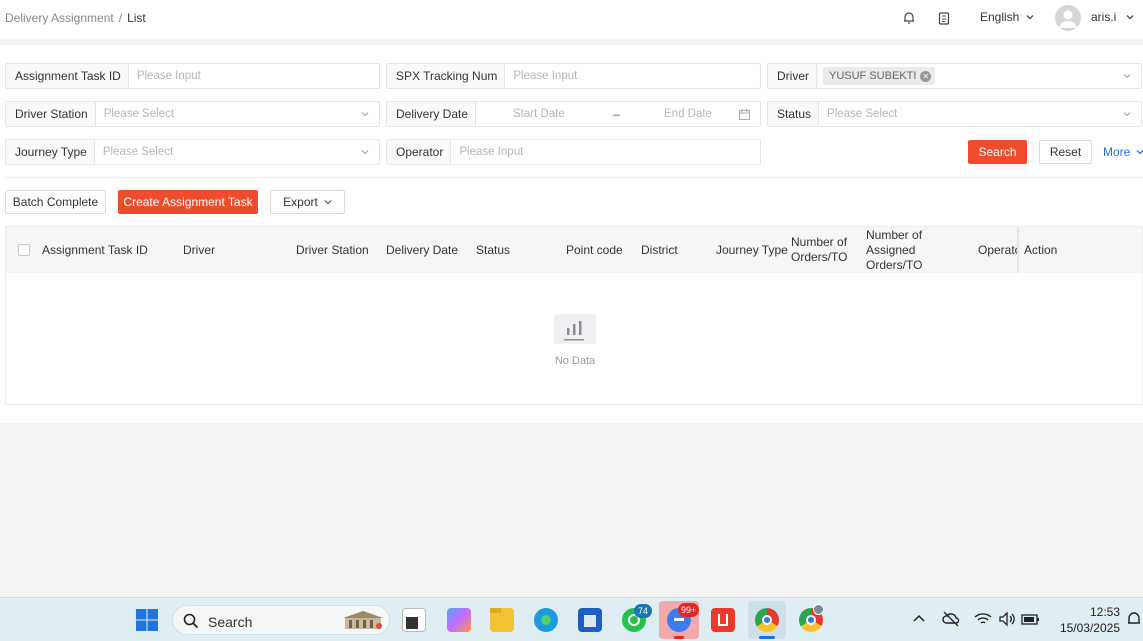 The width and height of the screenshot is (1143, 641). What do you see at coordinates (1000, 17) in the screenshot?
I see `language-label: English` at bounding box center [1000, 17].